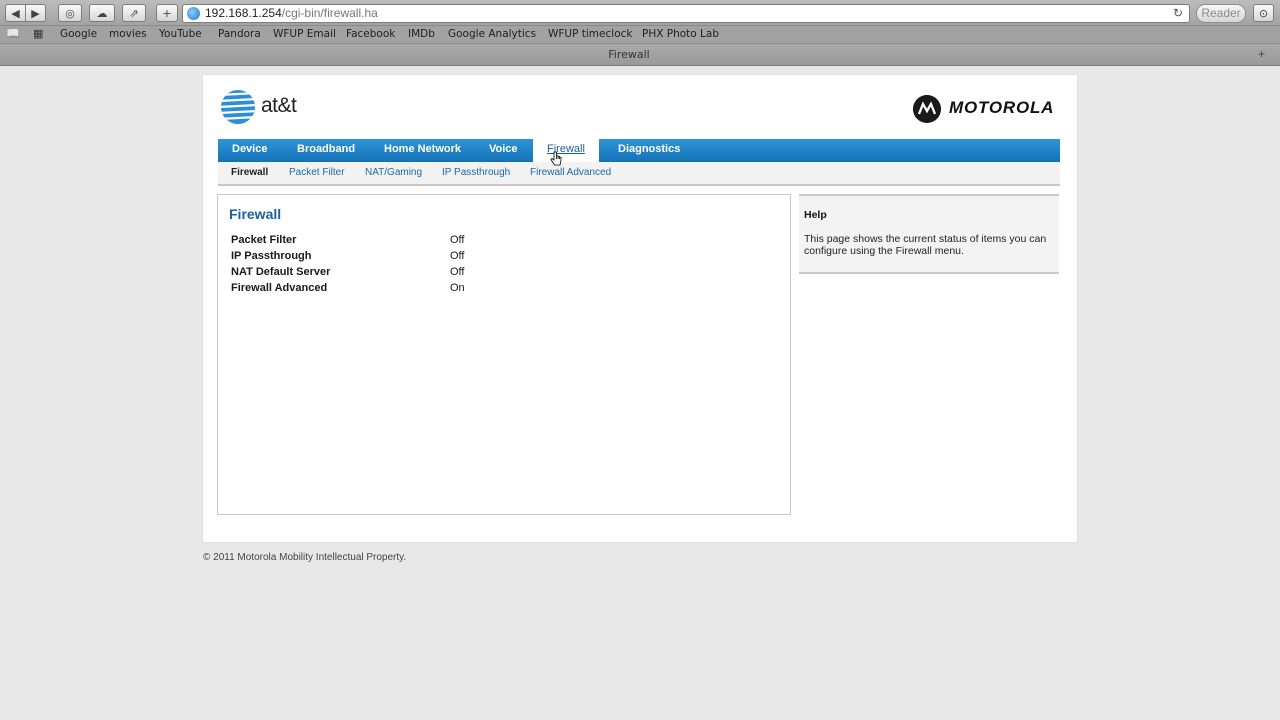  I want to click on tab-firewall: Firewall, so click(629, 54).